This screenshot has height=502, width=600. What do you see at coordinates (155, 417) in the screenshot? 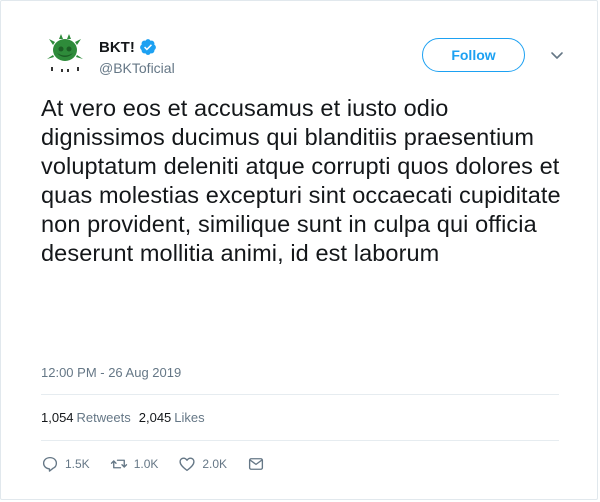
I see `likes-count: 2,045` at bounding box center [155, 417].